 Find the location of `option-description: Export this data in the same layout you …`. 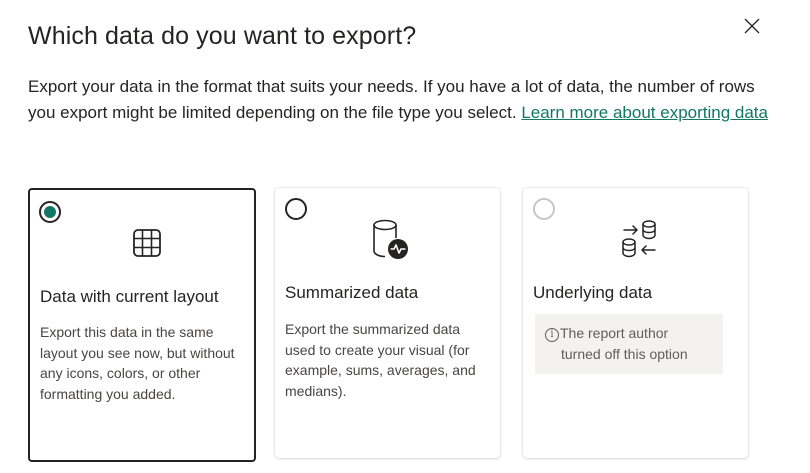

option-description: Export this data in the same layout you … is located at coordinates (137, 363).